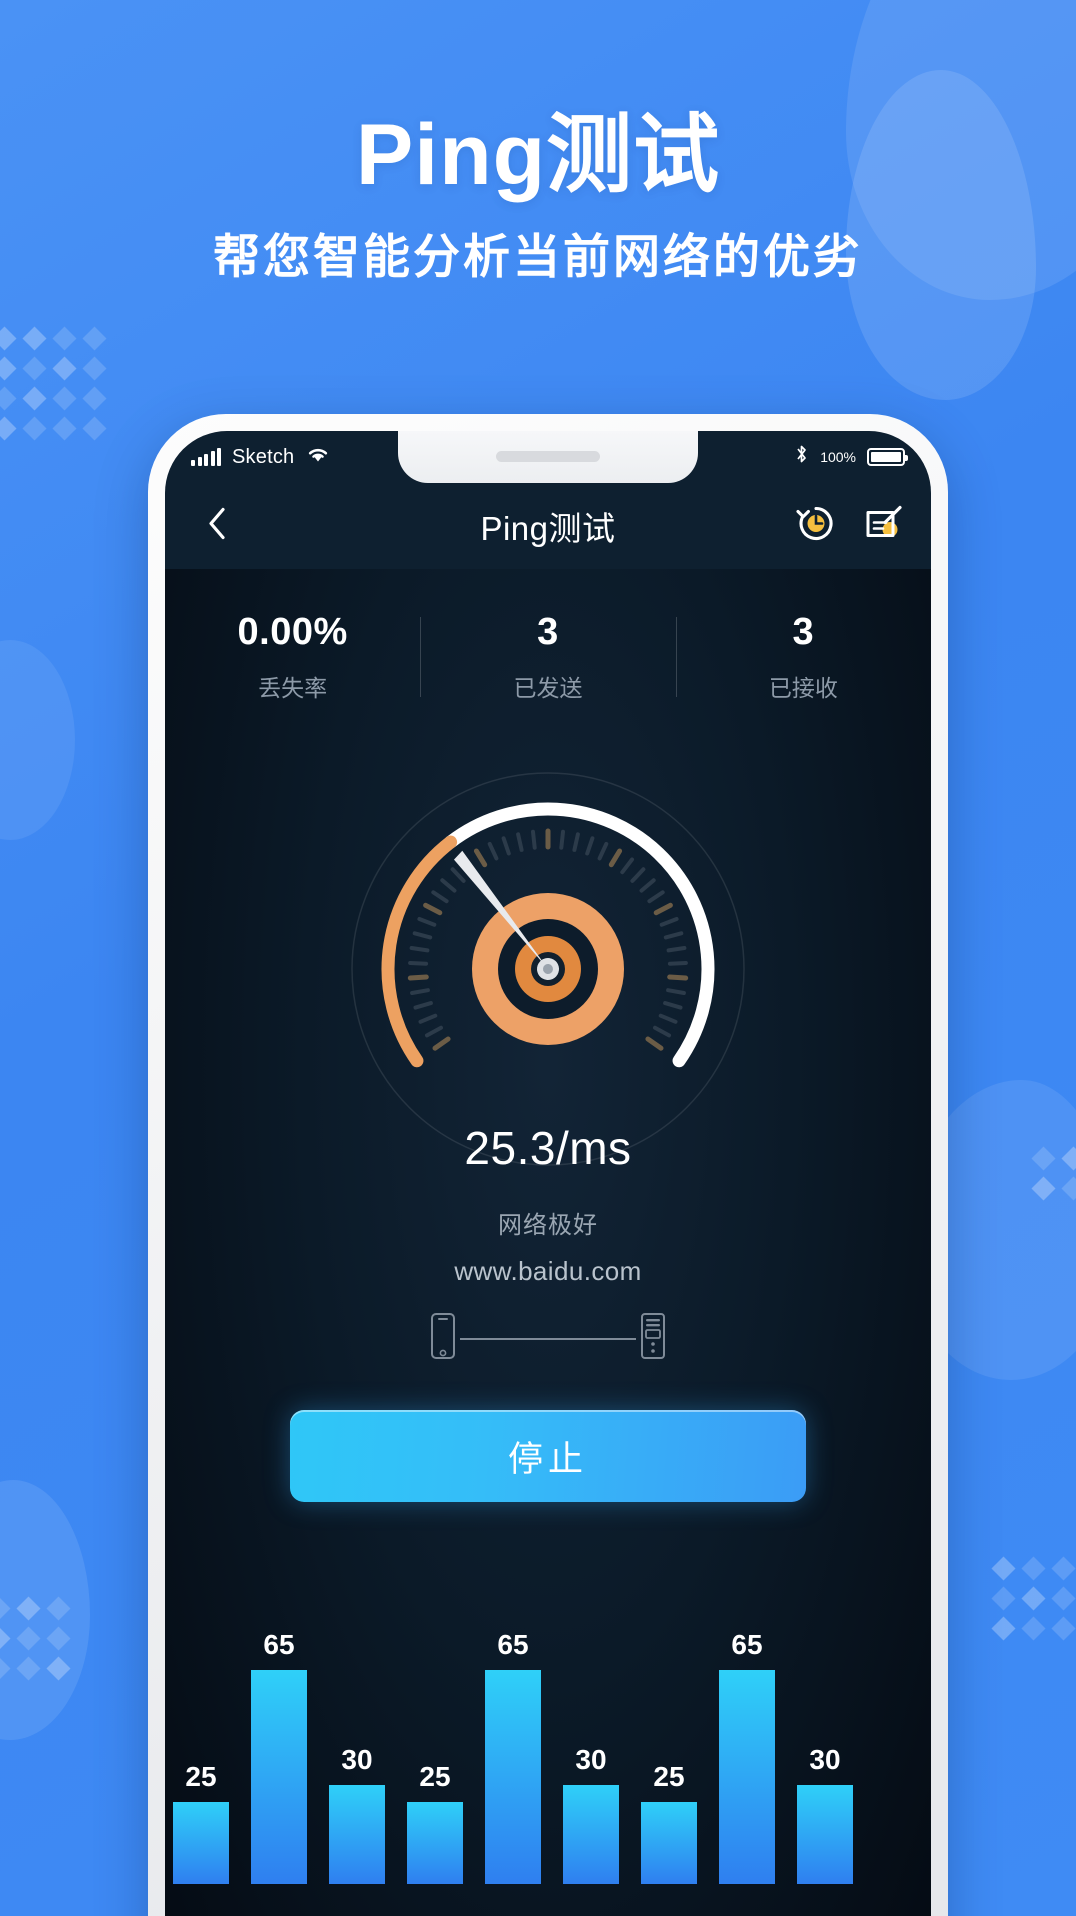 The height and width of the screenshot is (1916, 1076). I want to click on ping-stats-row: 0.00% 丢失率 3 已发送 3 已接收, so click(548, 657).